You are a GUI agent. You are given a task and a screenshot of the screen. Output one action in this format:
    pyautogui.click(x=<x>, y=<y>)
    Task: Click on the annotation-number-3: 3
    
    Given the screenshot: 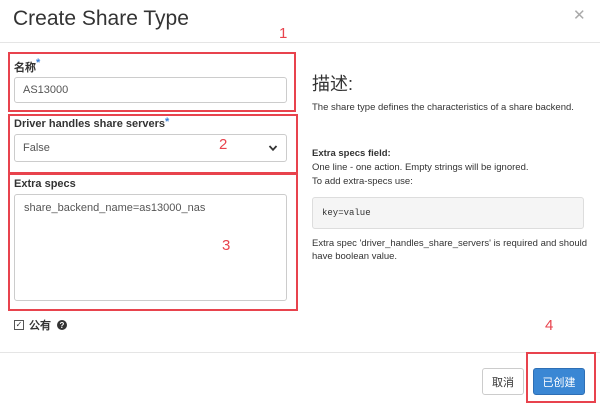 What is the action you would take?
    pyautogui.click(x=226, y=245)
    